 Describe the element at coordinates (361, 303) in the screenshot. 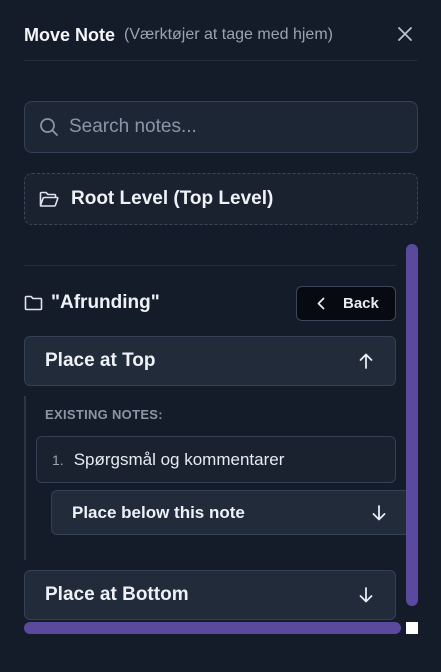

I see `back-label: Back` at that location.